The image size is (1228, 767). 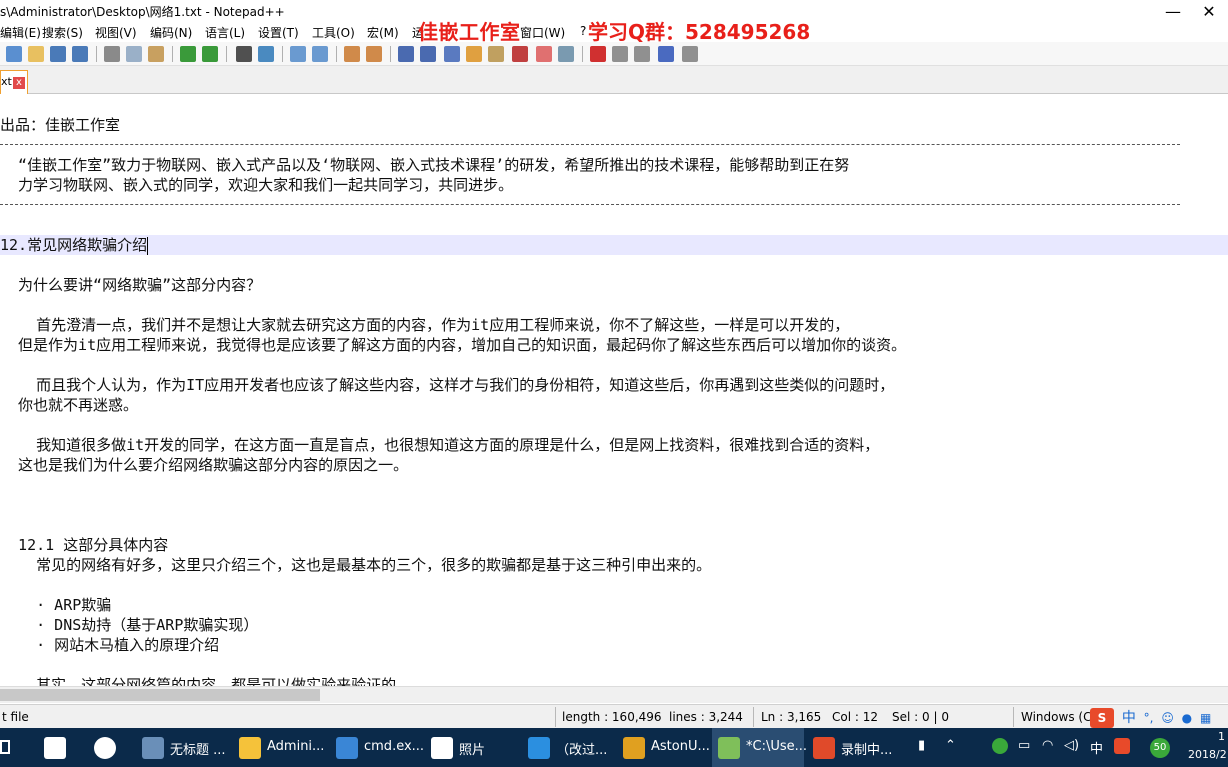 I want to click on task-view-button, so click(x=54, y=747).